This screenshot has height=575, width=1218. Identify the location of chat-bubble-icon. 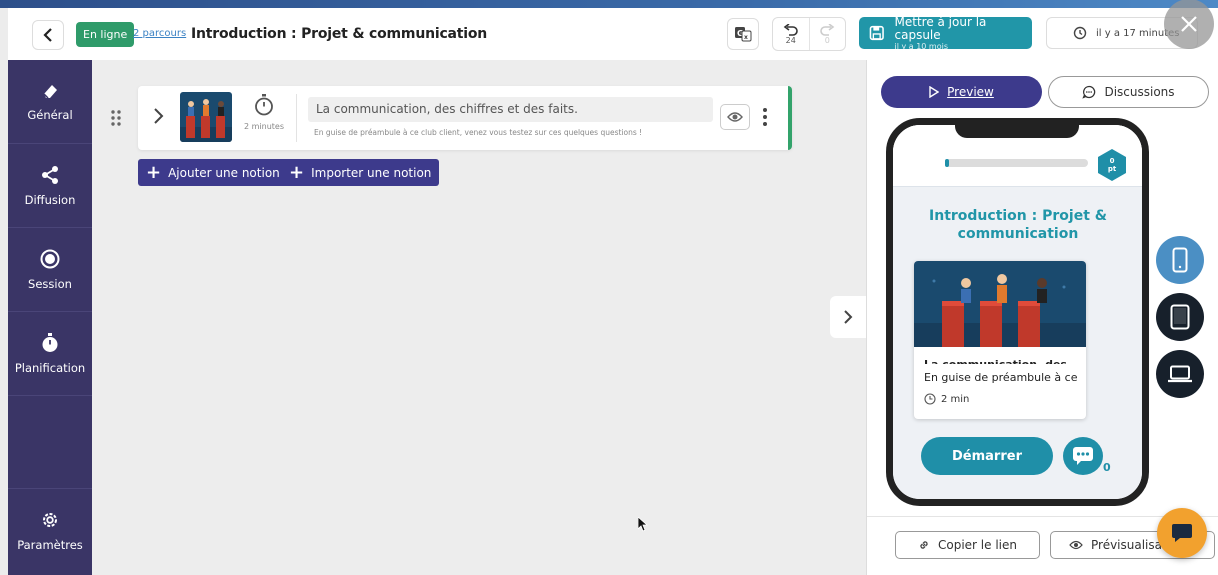
(1182, 533).